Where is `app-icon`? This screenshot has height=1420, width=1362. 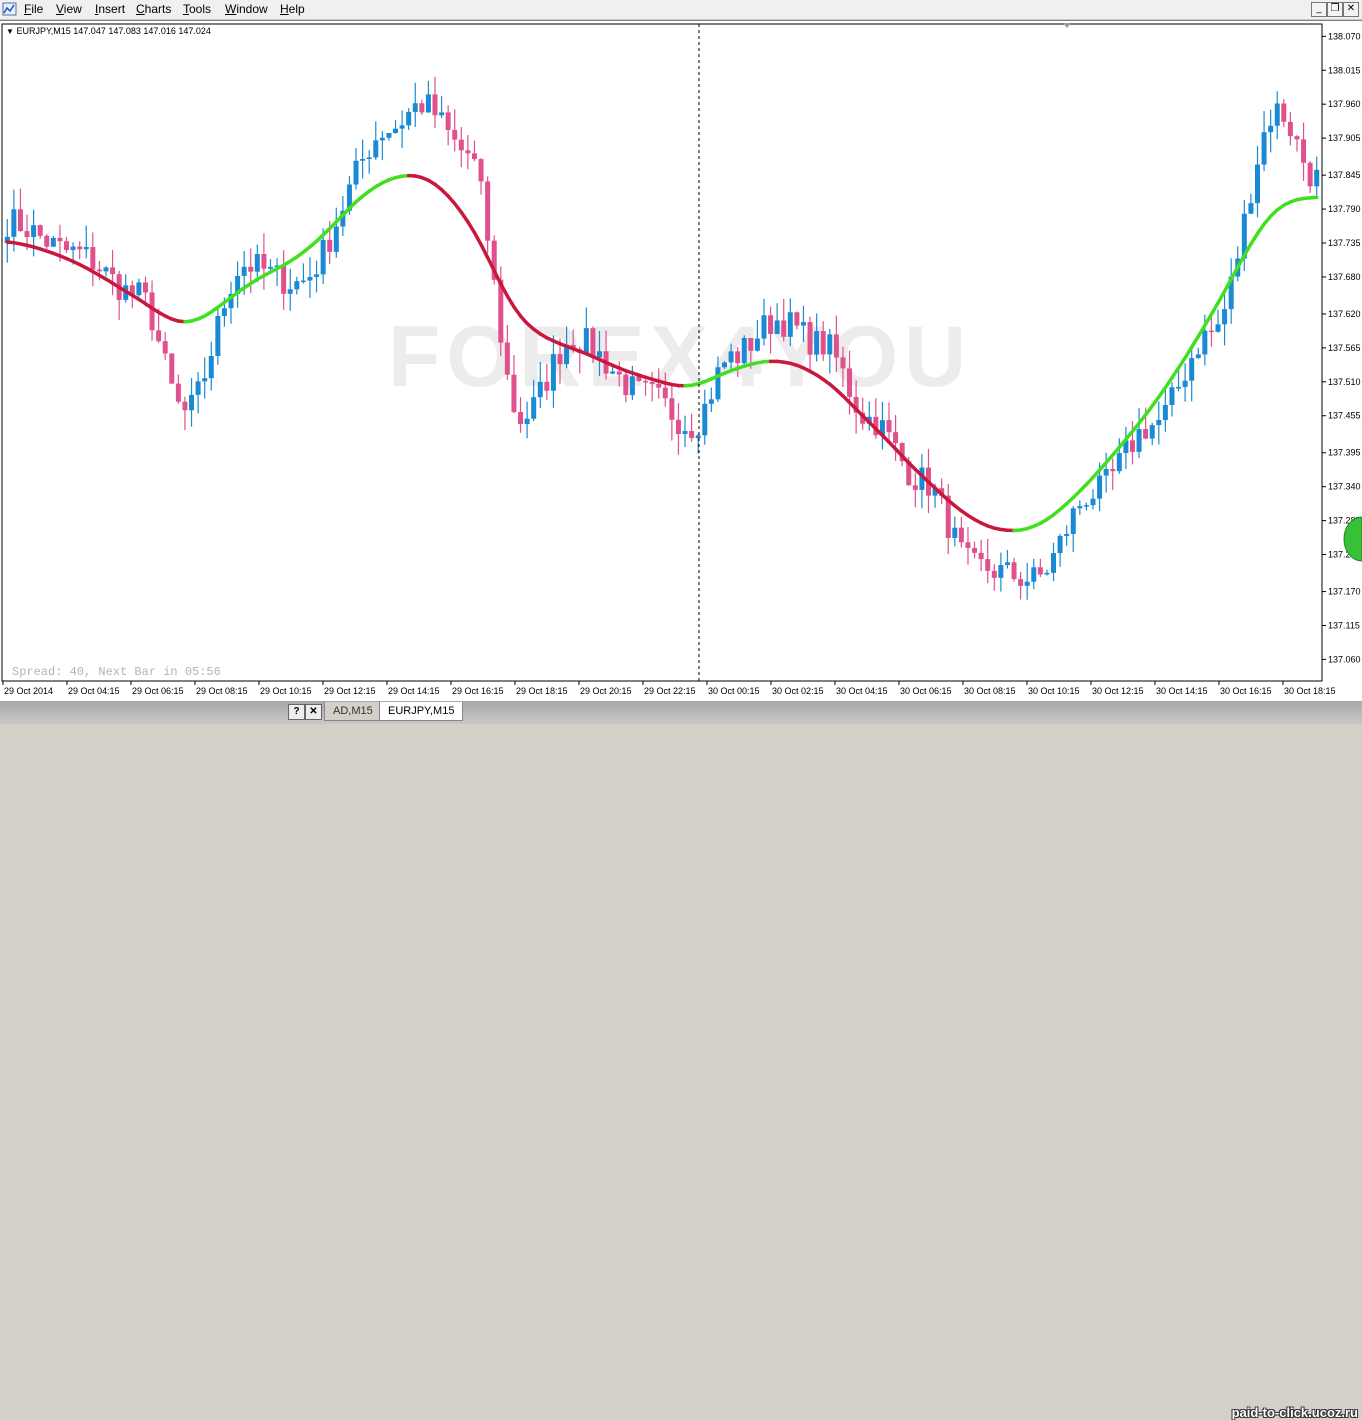
app-icon is located at coordinates (9, 9).